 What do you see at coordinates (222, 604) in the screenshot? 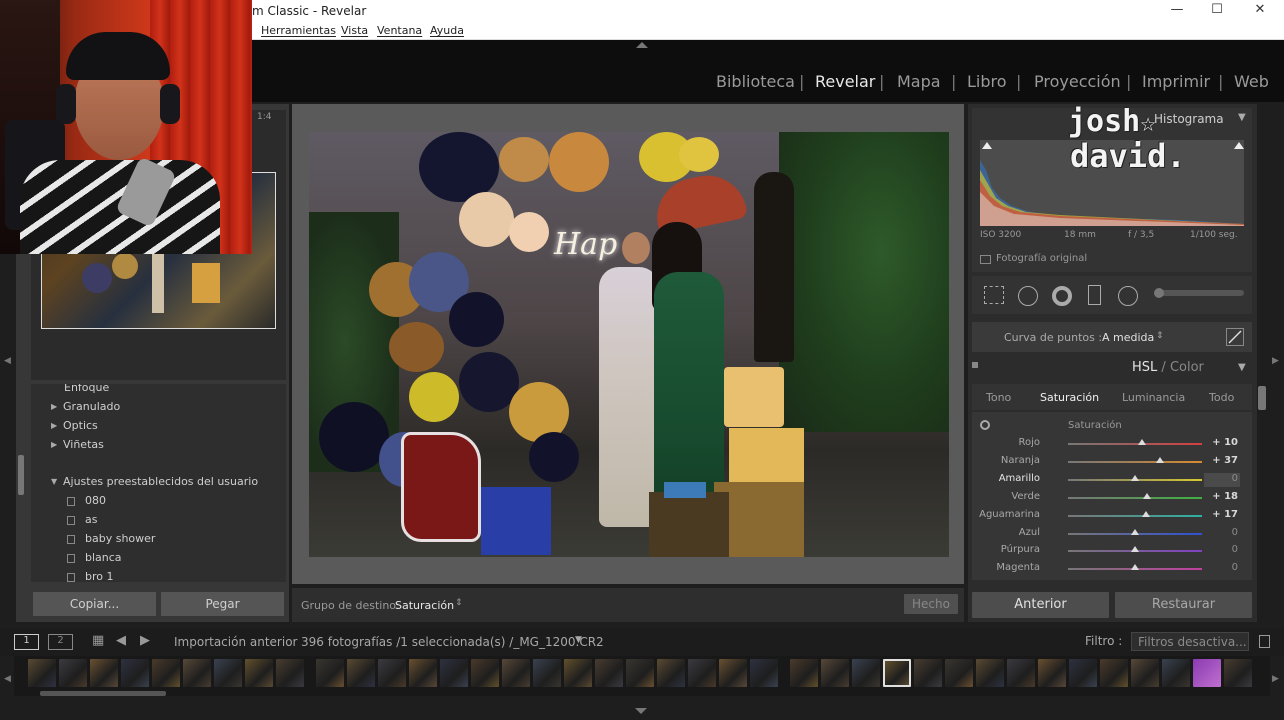
I see `paste-settings-button: Pegar` at bounding box center [222, 604].